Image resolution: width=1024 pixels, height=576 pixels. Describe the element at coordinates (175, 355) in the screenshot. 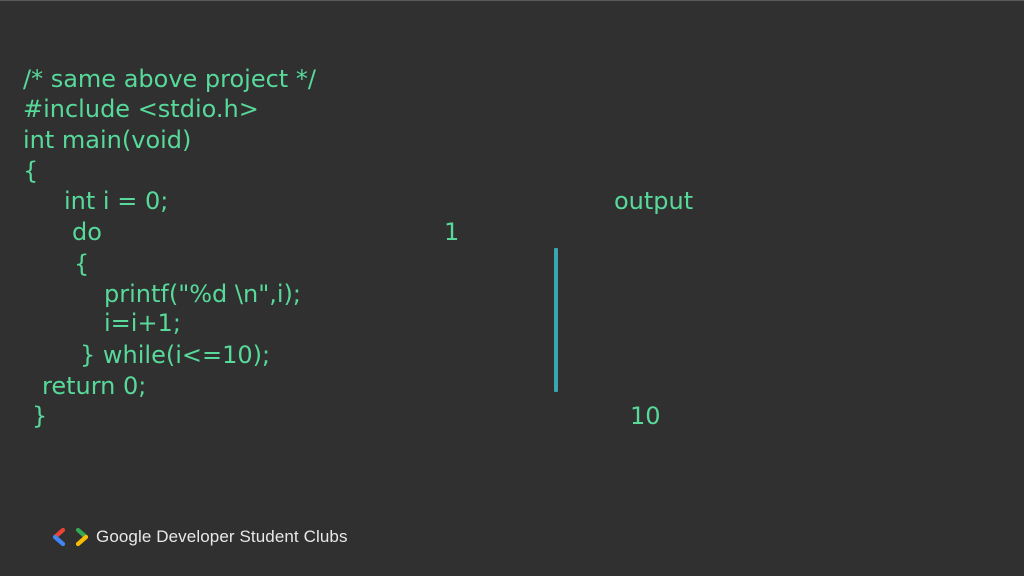

I see `code-line-while: } while(i<=10);` at that location.